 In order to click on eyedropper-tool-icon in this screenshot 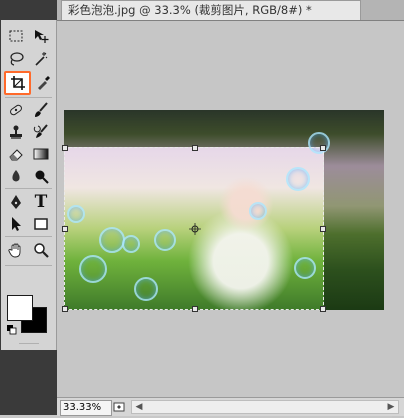, I will do `click(44, 83)`.